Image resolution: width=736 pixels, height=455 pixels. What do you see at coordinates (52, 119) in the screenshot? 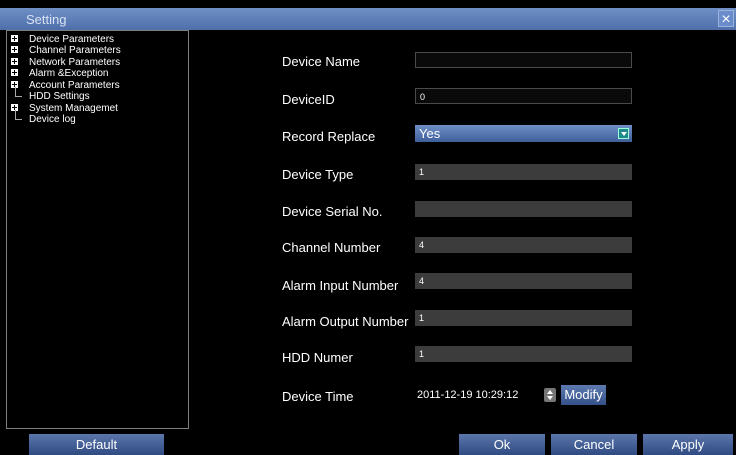
I see `tree-item-label: Device log` at bounding box center [52, 119].